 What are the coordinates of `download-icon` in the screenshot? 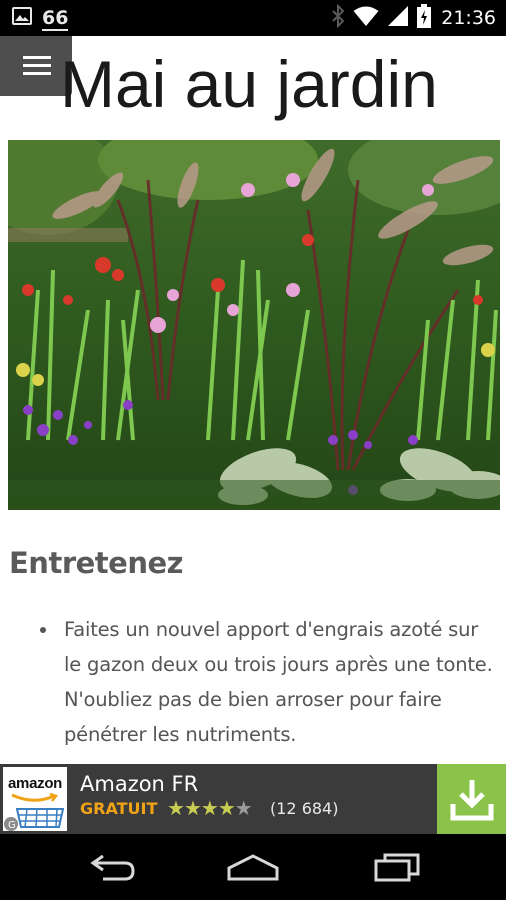 It's located at (471, 800).